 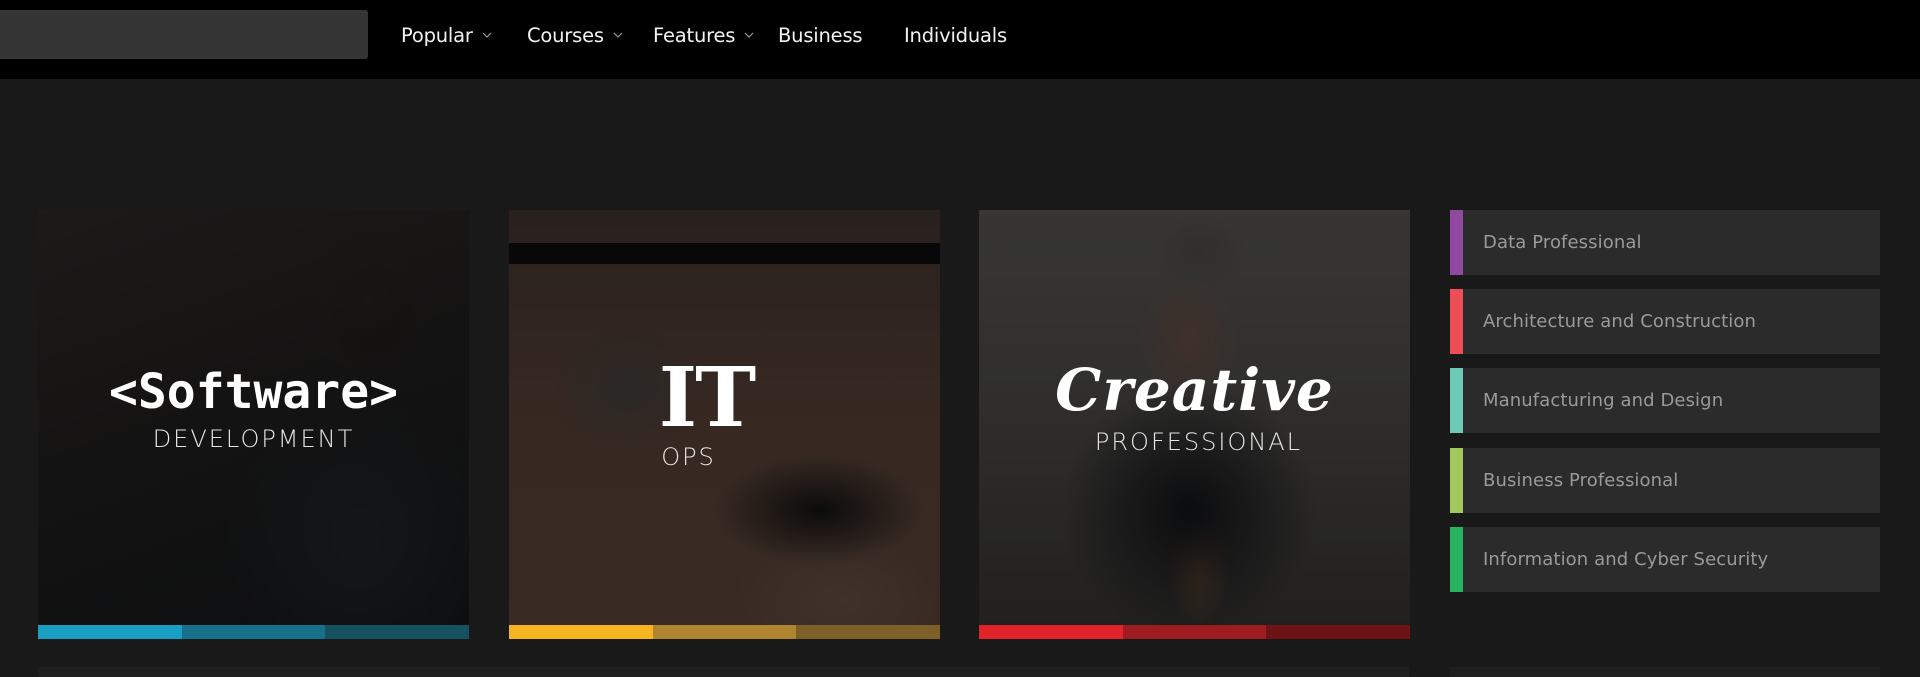 What do you see at coordinates (688, 457) in the screenshot?
I see `card-subtitle: OPS` at bounding box center [688, 457].